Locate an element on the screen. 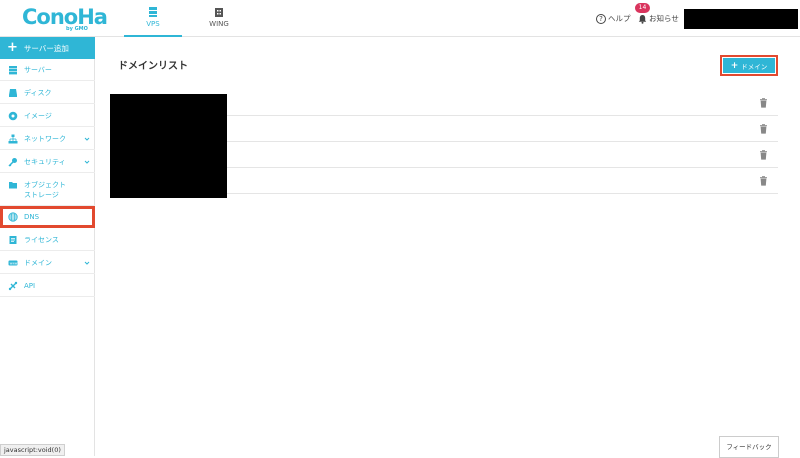 The image size is (800, 458). logo-text: ConoHa is located at coordinates (65, 17).